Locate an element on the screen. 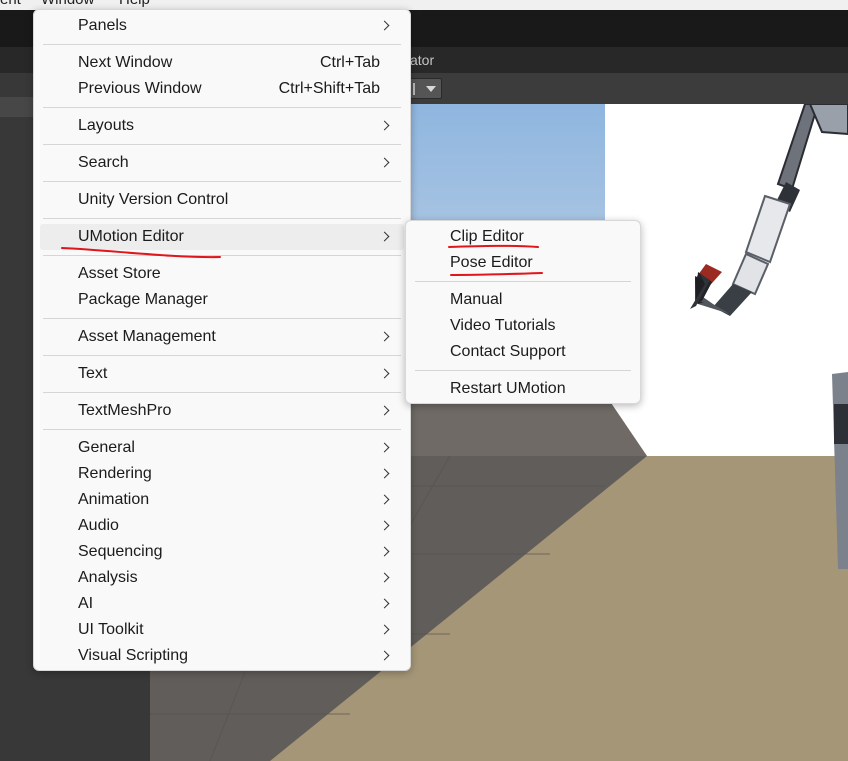  menu-item-previous-window: Previous Window Ctrl+Shift+Tab is located at coordinates (222, 89).